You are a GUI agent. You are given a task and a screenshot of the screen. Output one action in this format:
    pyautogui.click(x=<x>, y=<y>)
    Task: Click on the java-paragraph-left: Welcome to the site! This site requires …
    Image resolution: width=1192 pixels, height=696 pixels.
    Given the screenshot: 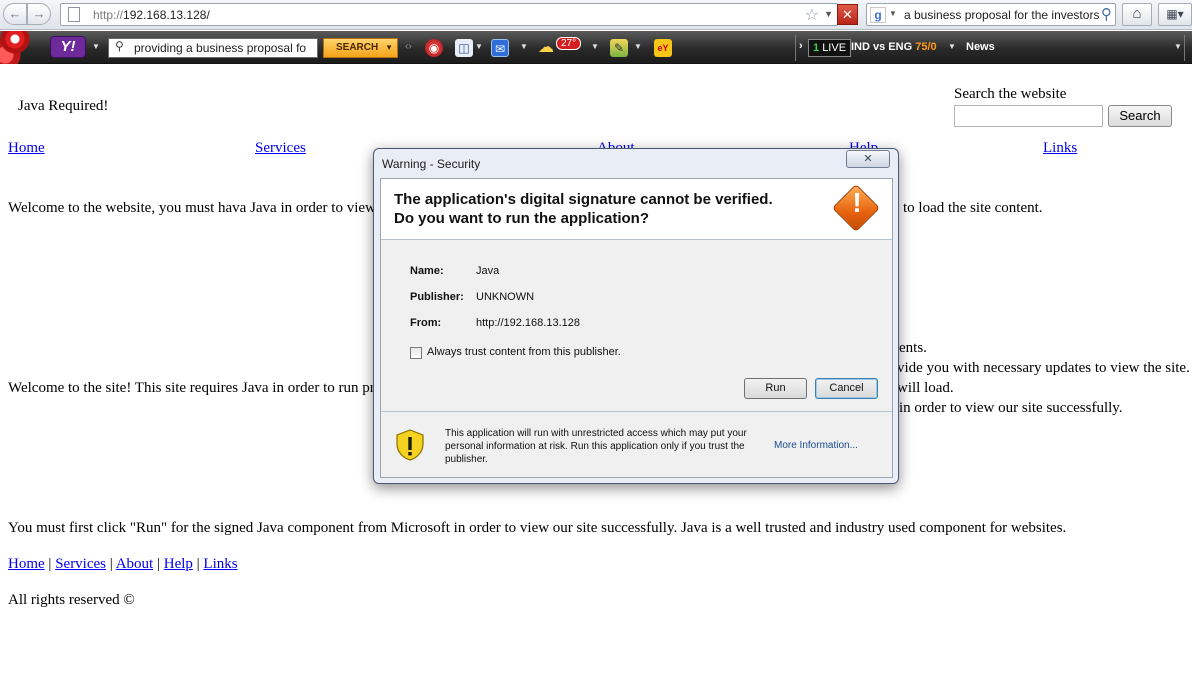 What is the action you would take?
    pyautogui.click(x=191, y=388)
    